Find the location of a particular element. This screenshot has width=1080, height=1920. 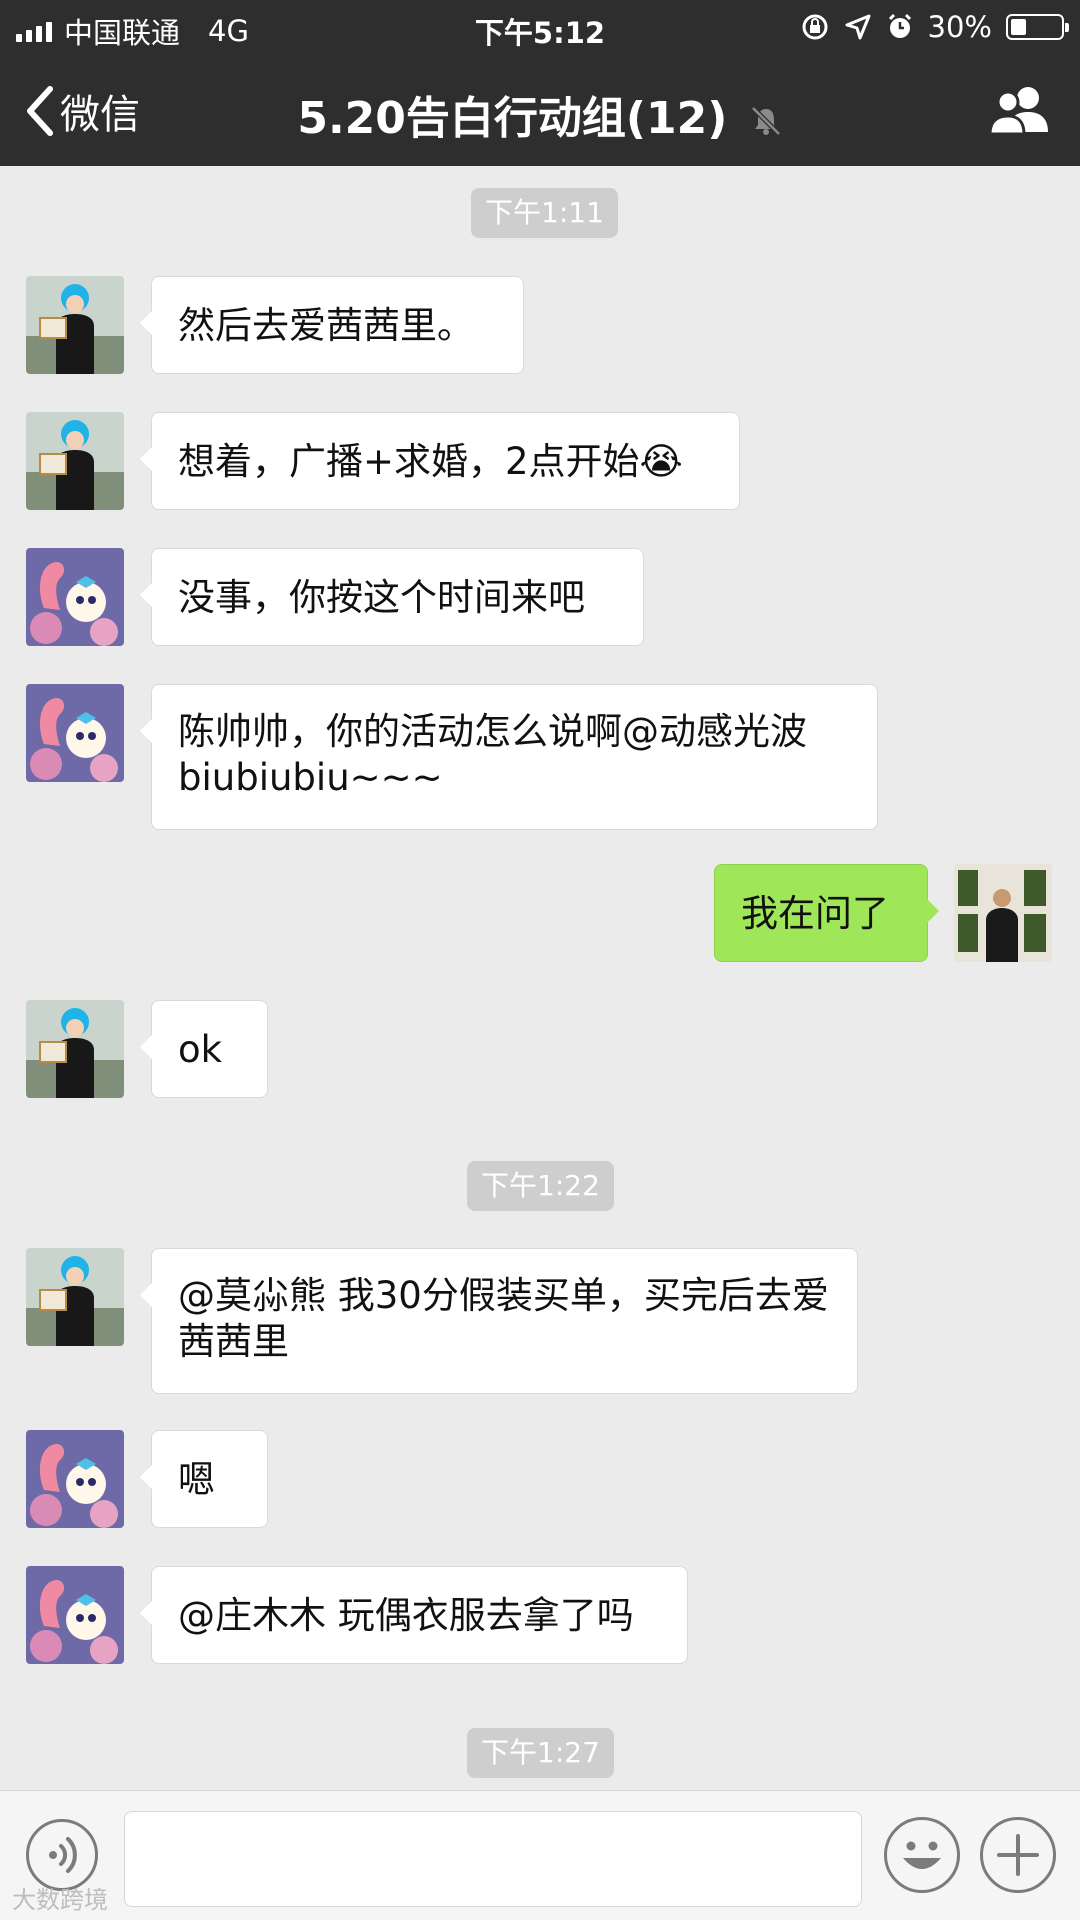

avatar-self is located at coordinates (1003, 913).